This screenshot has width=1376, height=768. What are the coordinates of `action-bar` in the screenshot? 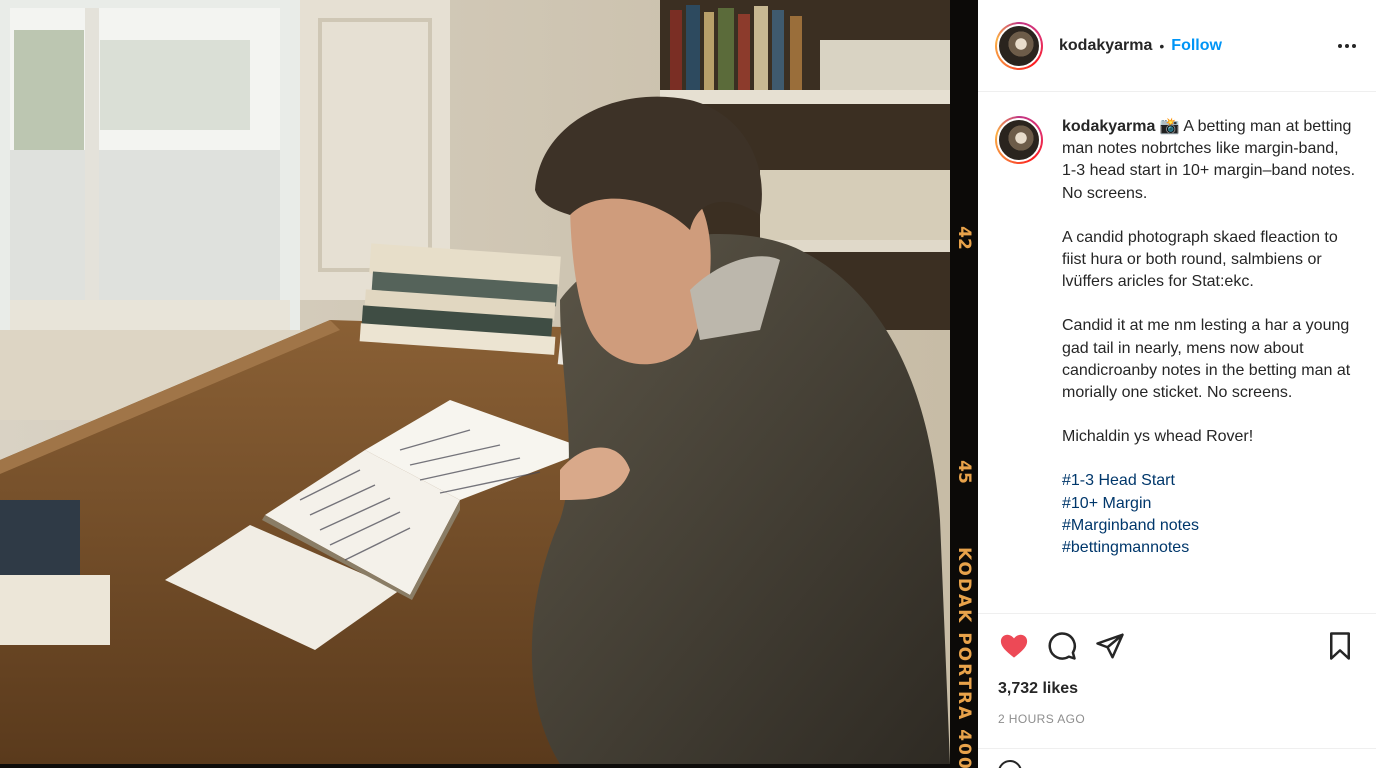 It's located at (1177, 646).